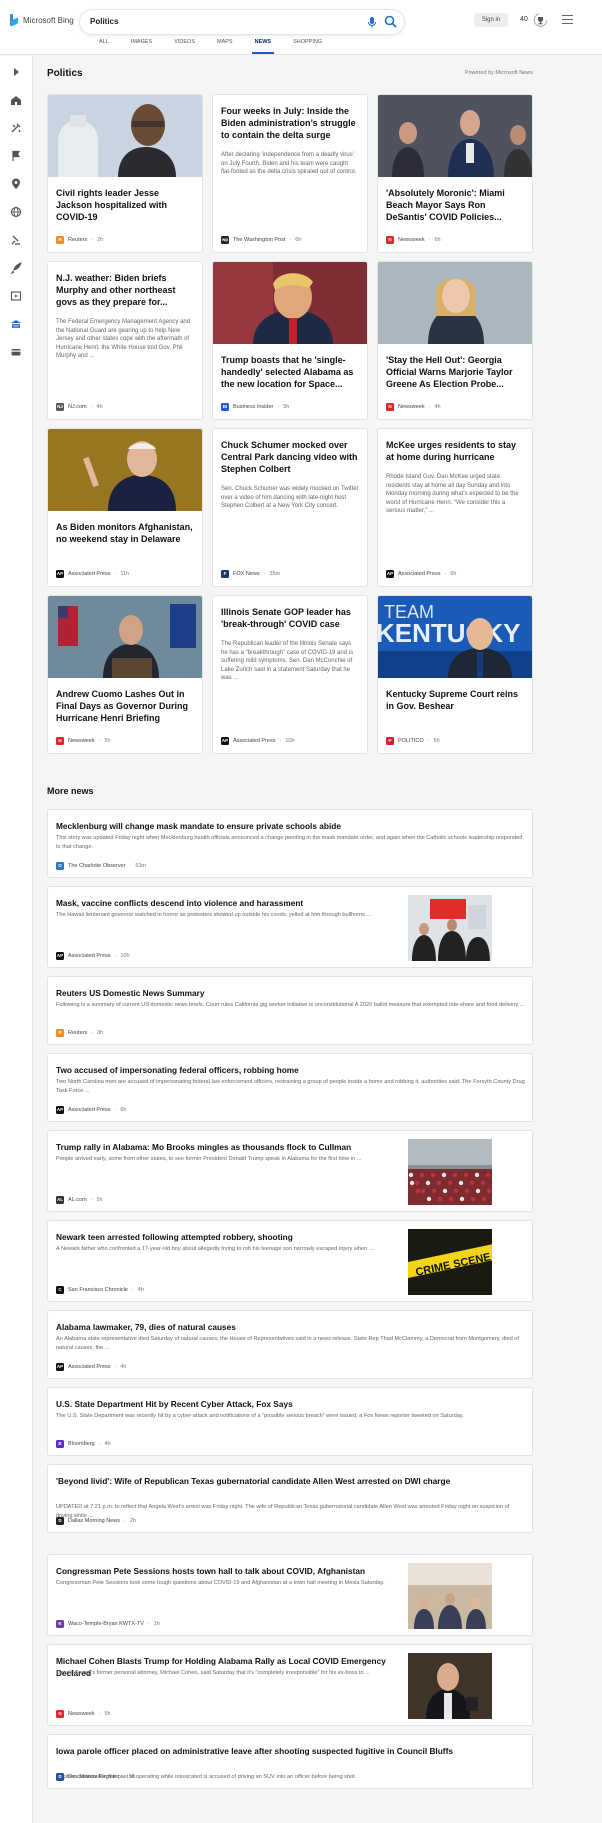 The height and width of the screenshot is (1823, 602). I want to click on rewards-points: 40, so click(524, 19).